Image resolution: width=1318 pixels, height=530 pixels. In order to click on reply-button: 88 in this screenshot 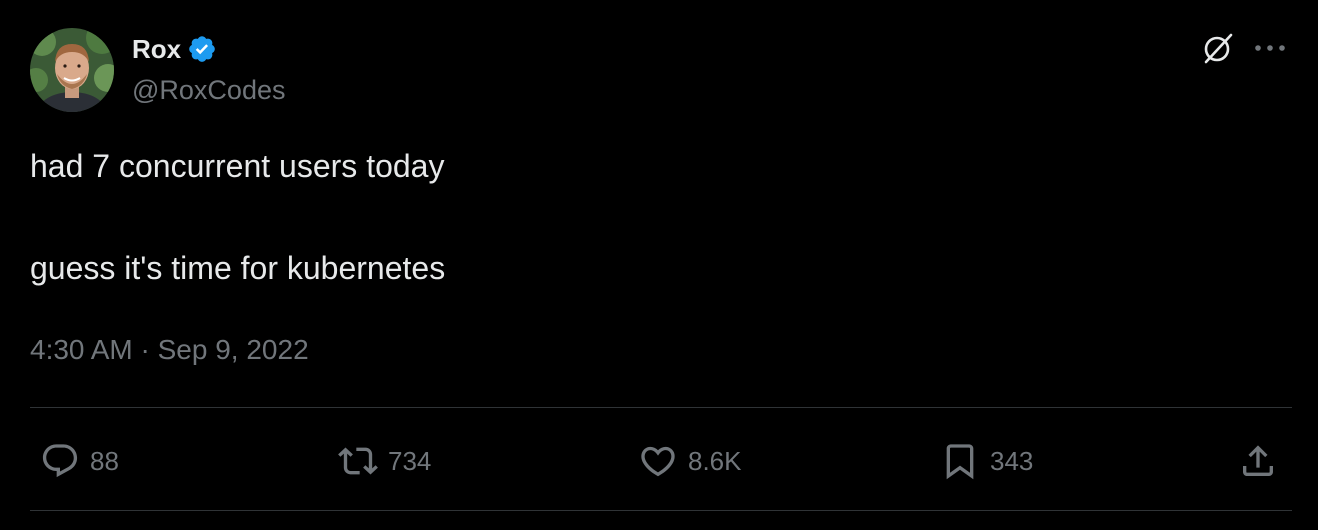, I will do `click(78, 461)`.